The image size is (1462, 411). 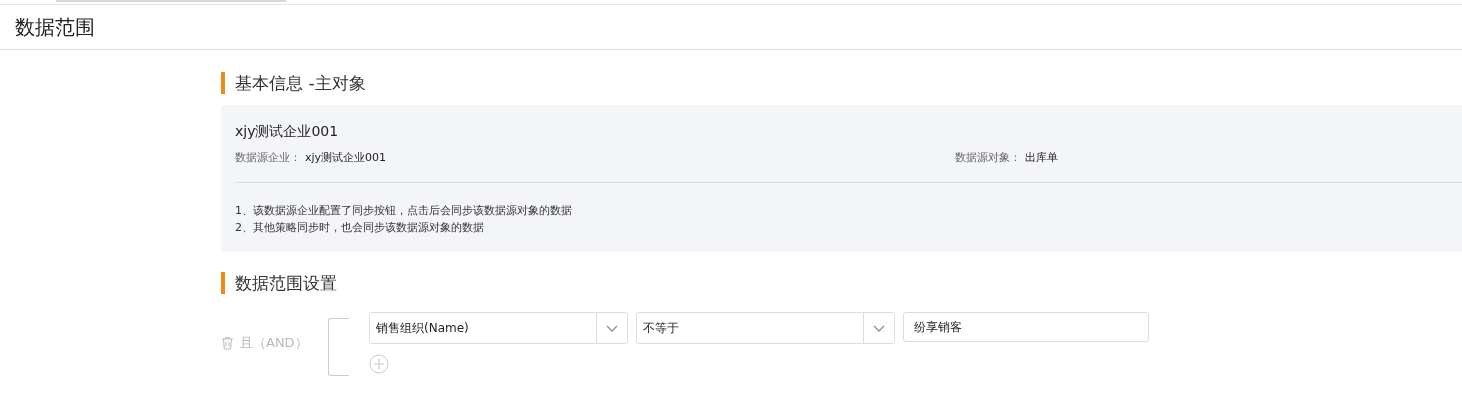 What do you see at coordinates (274, 343) in the screenshot?
I see `group-label: 且（AND）` at bounding box center [274, 343].